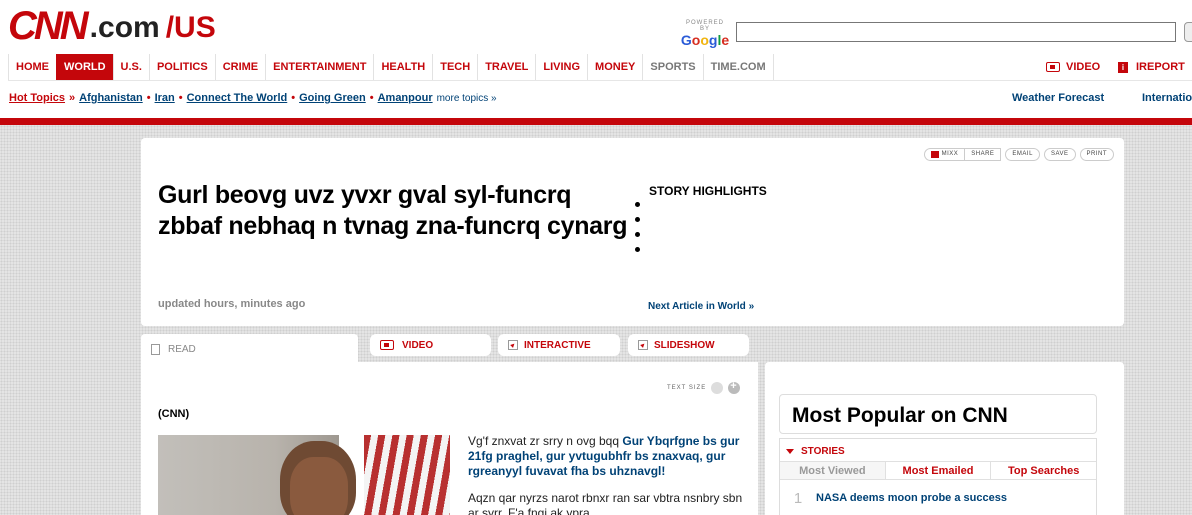  What do you see at coordinates (672, 67) in the screenshot?
I see `nav-sports: SPORTS` at bounding box center [672, 67].